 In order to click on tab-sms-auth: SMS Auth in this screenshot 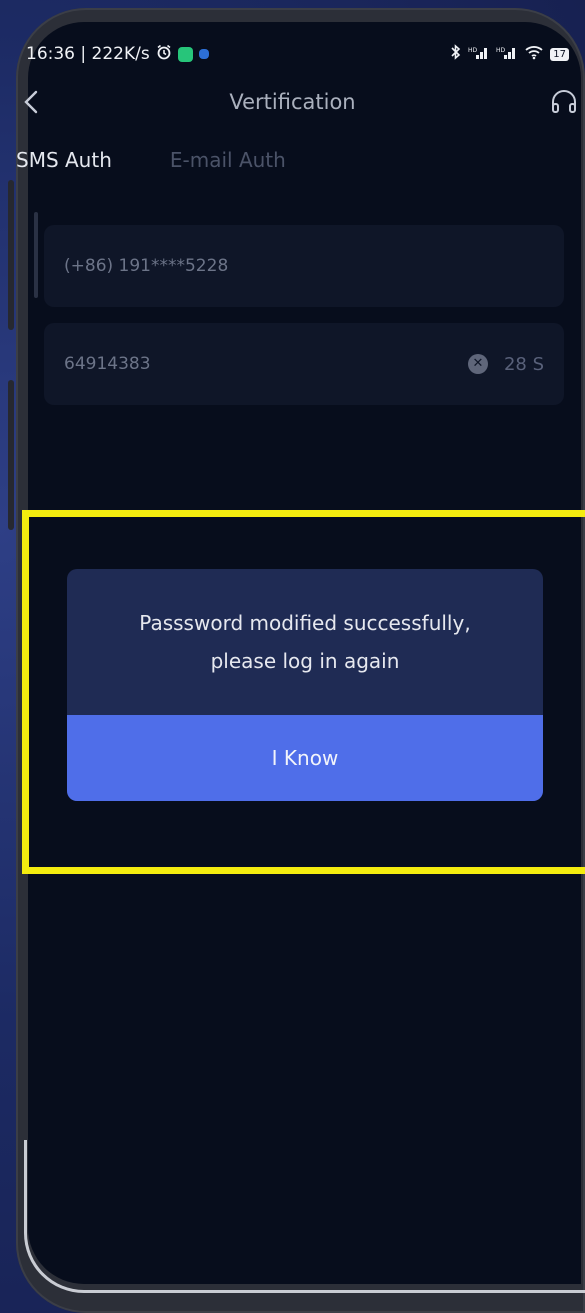, I will do `click(64, 160)`.